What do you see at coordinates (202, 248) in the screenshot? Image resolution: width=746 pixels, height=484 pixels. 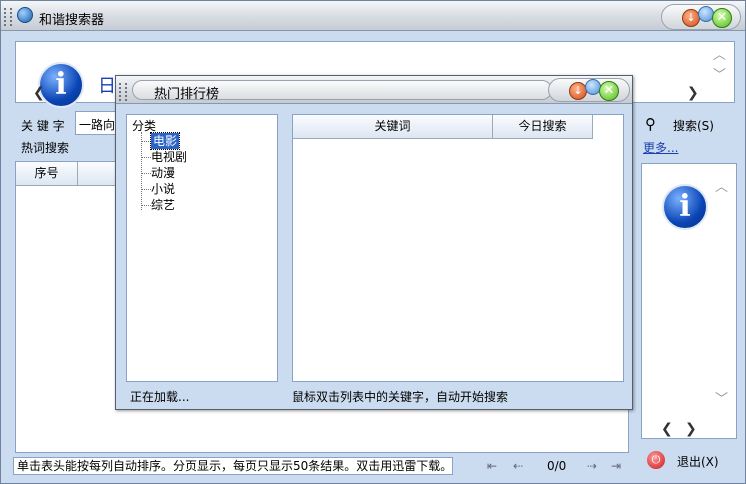 I see `category-tree: 分类 电影 电视剧 动漫 小说 综艺` at bounding box center [202, 248].